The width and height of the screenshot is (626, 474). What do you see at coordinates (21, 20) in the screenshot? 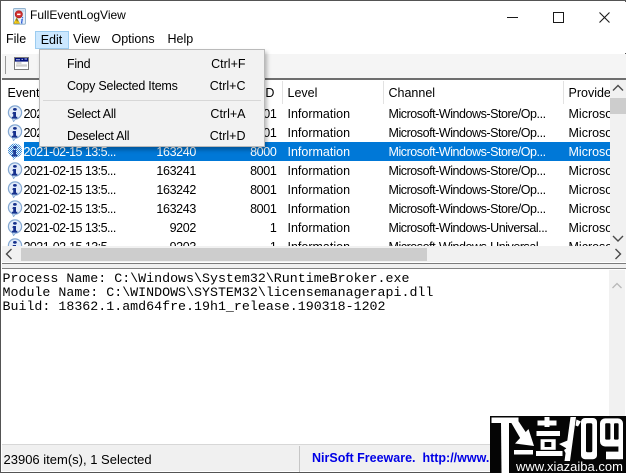
I see `svg-text: i` at bounding box center [21, 20].